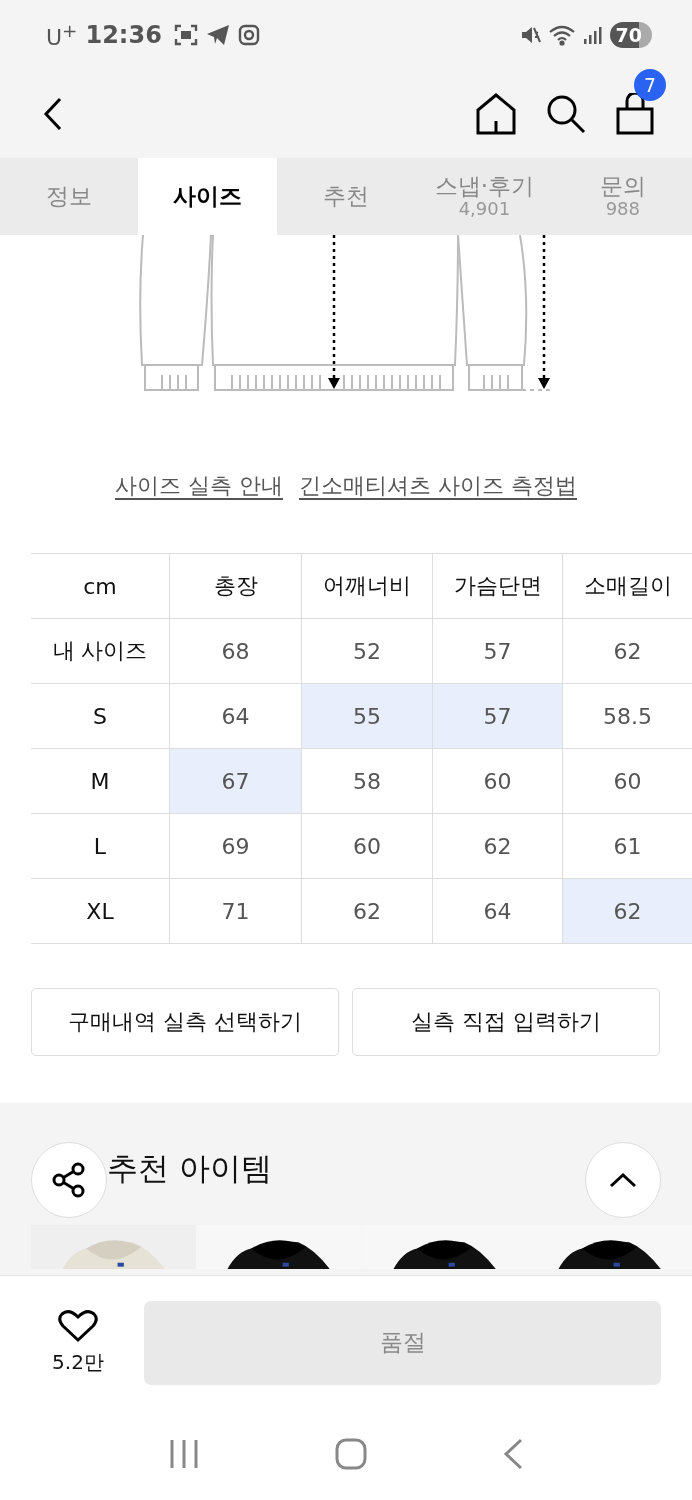 The width and height of the screenshot is (692, 1500). Describe the element at coordinates (199, 488) in the screenshot. I see `guide-link: 사이즈 실측 안내` at that location.